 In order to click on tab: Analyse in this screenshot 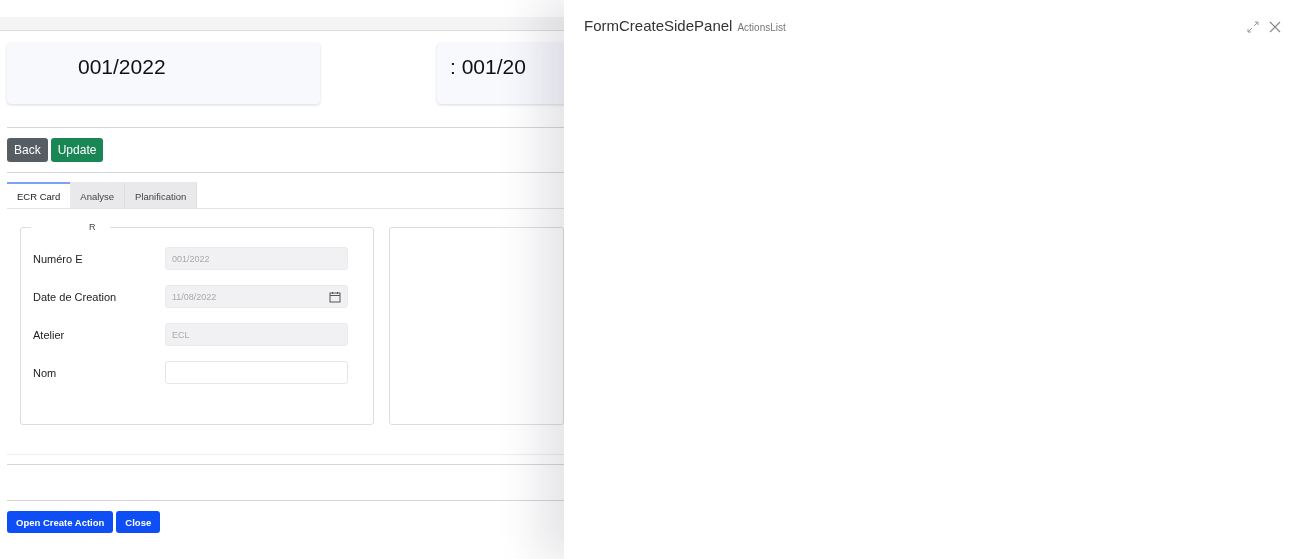, I will do `click(98, 195)`.